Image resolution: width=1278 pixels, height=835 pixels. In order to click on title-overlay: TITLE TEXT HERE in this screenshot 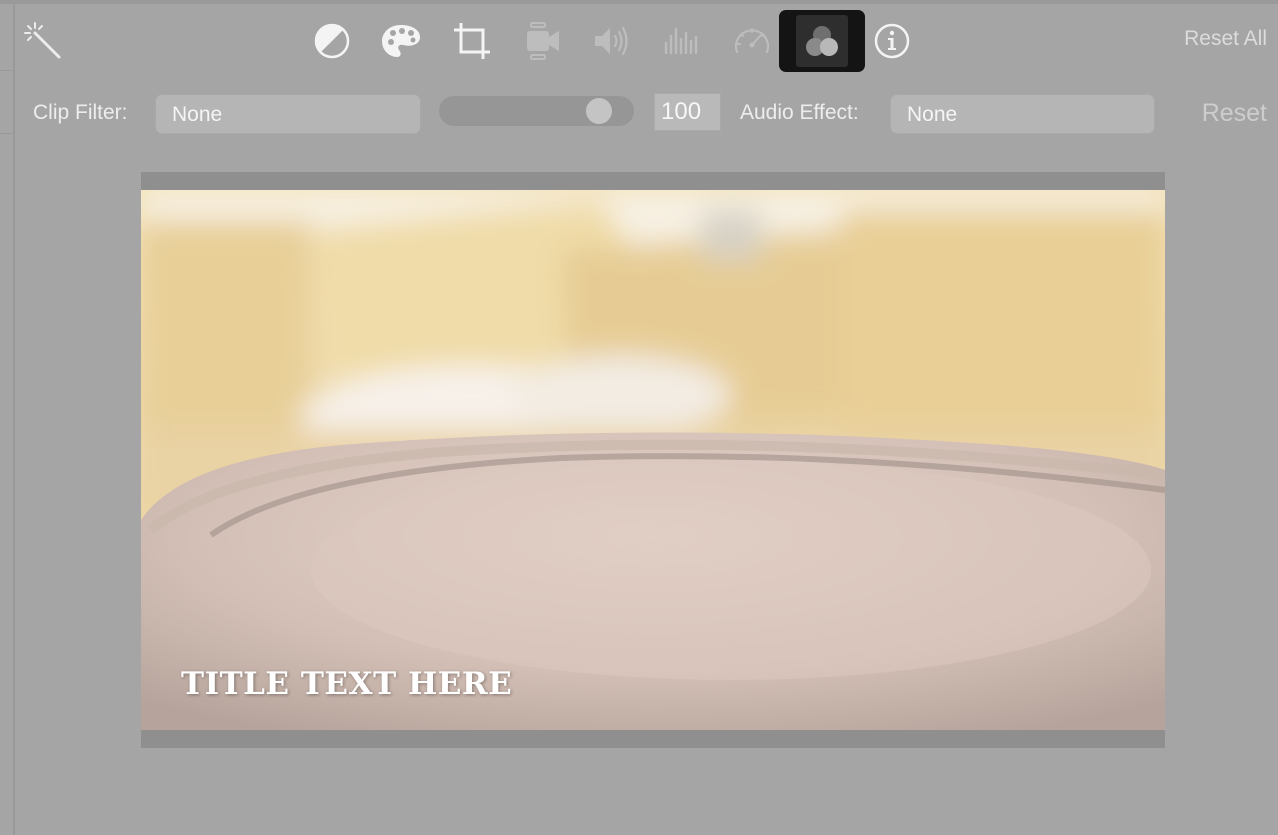, I will do `click(346, 684)`.